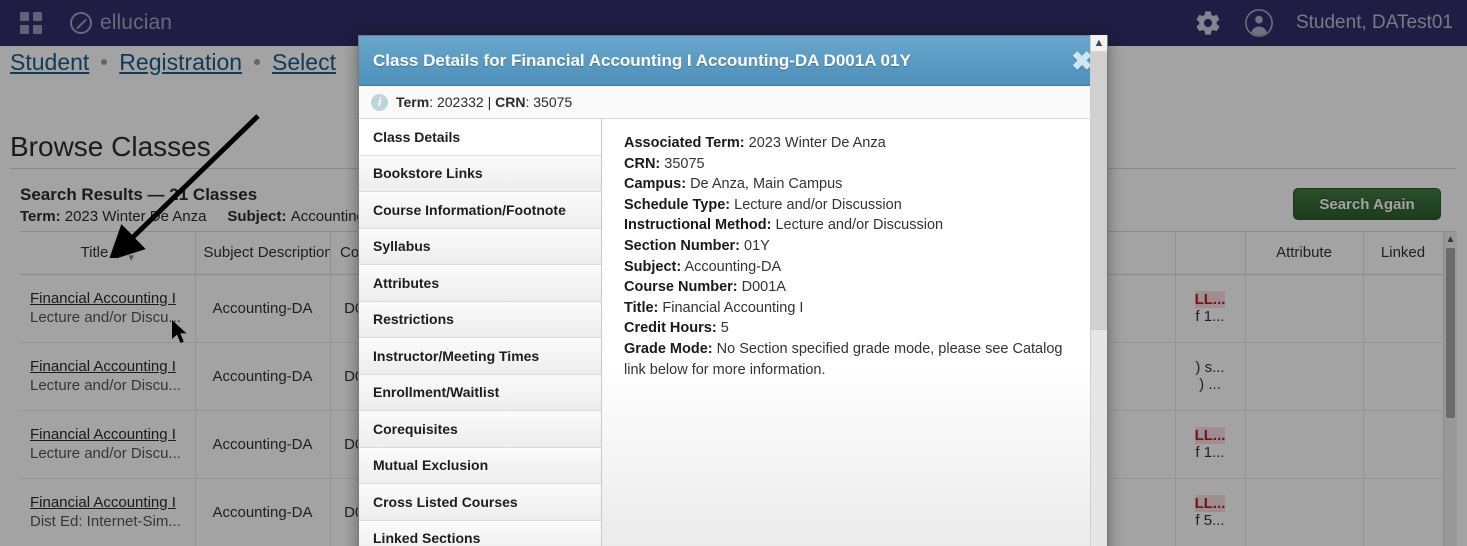  Describe the element at coordinates (763, 287) in the screenshot. I see `detail-value: D001A` at that location.